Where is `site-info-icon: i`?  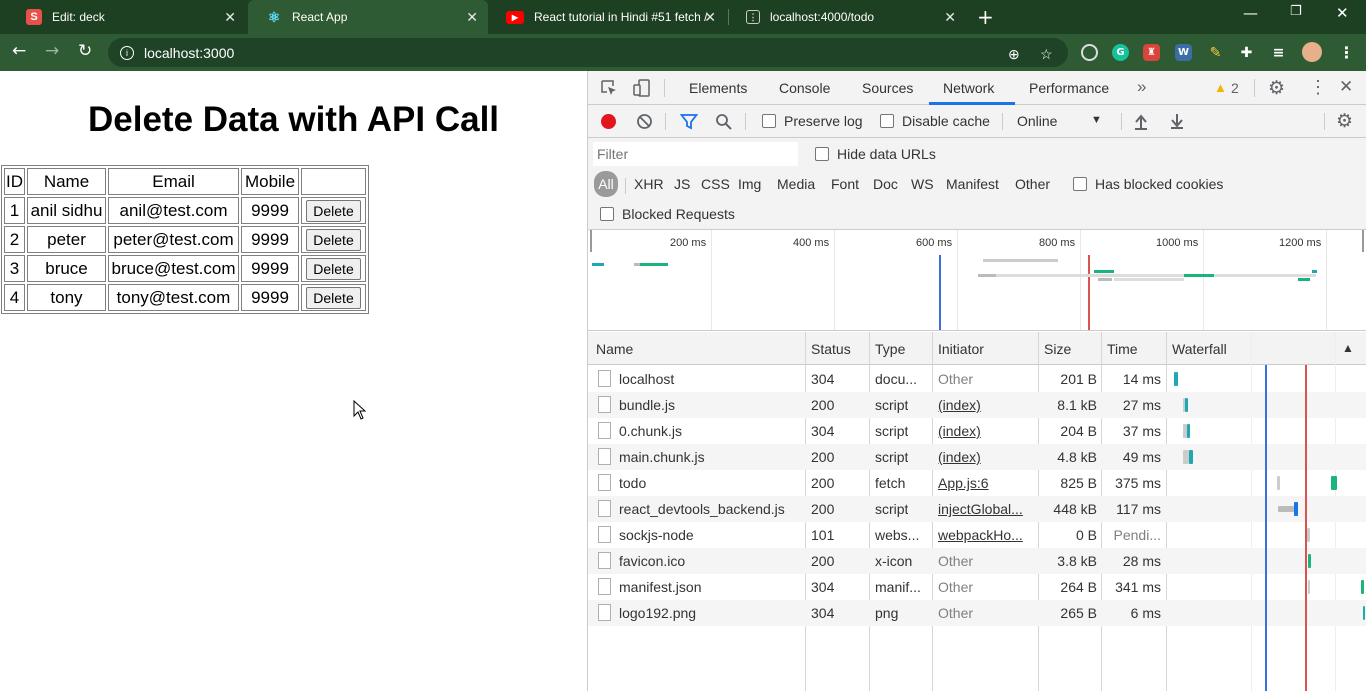
site-info-icon: i is located at coordinates (127, 52).